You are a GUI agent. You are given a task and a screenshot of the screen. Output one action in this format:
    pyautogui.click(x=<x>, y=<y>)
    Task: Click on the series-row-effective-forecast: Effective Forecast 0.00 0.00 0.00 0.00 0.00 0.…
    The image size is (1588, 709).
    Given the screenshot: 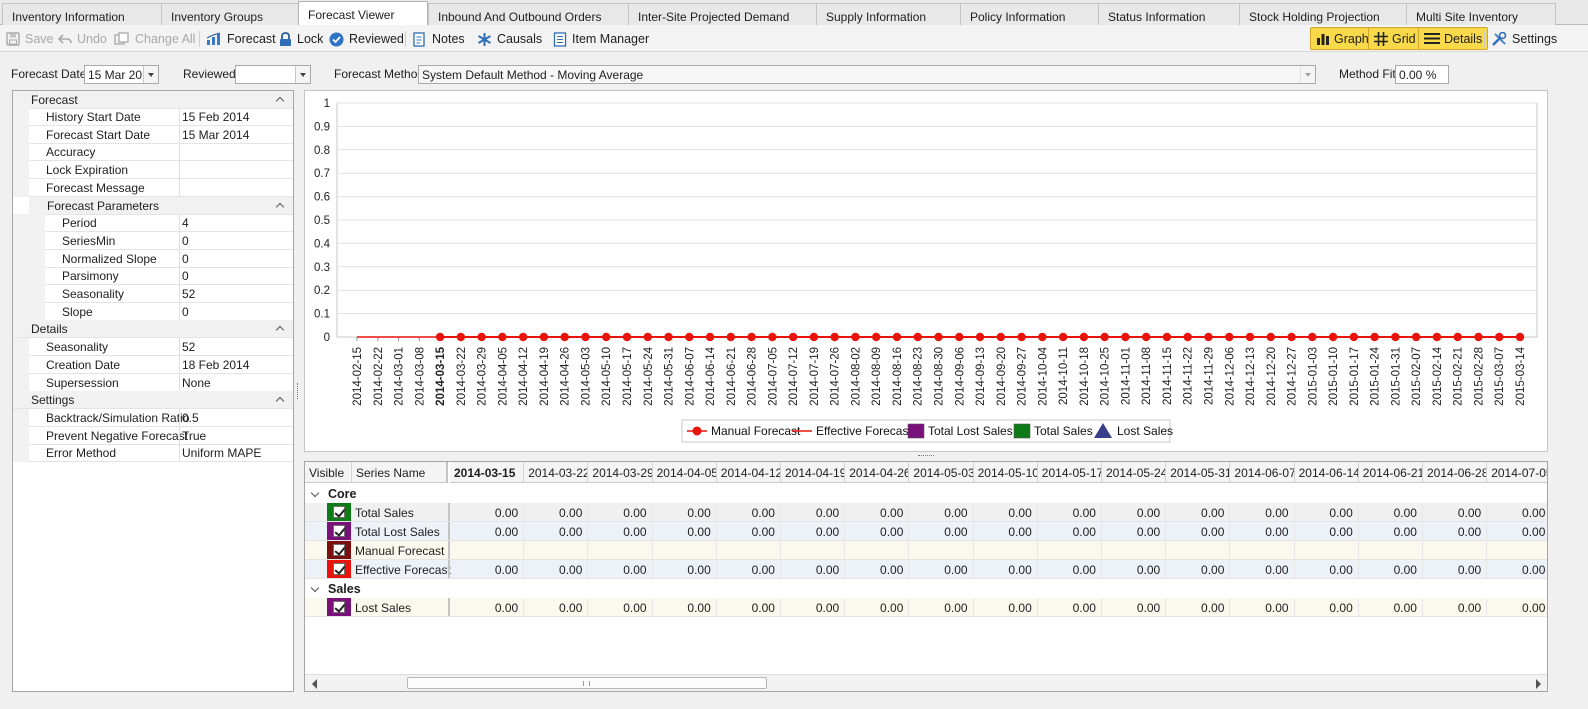 What is the action you would take?
    pyautogui.click(x=926, y=569)
    